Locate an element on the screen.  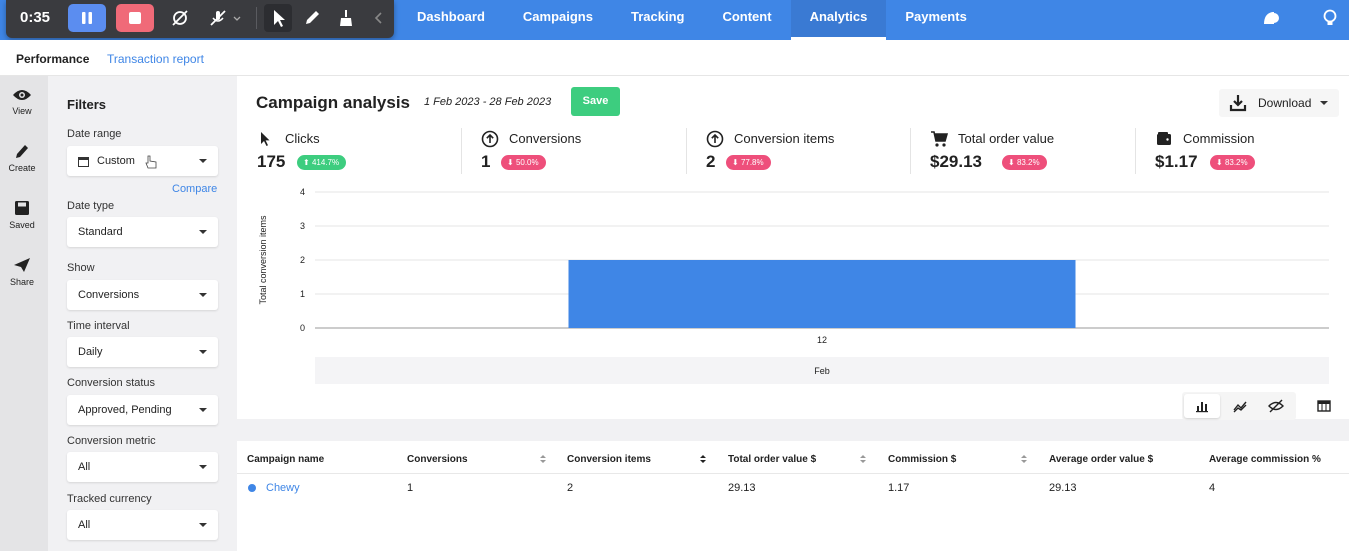
wallet-icon is located at coordinates (1164, 138).